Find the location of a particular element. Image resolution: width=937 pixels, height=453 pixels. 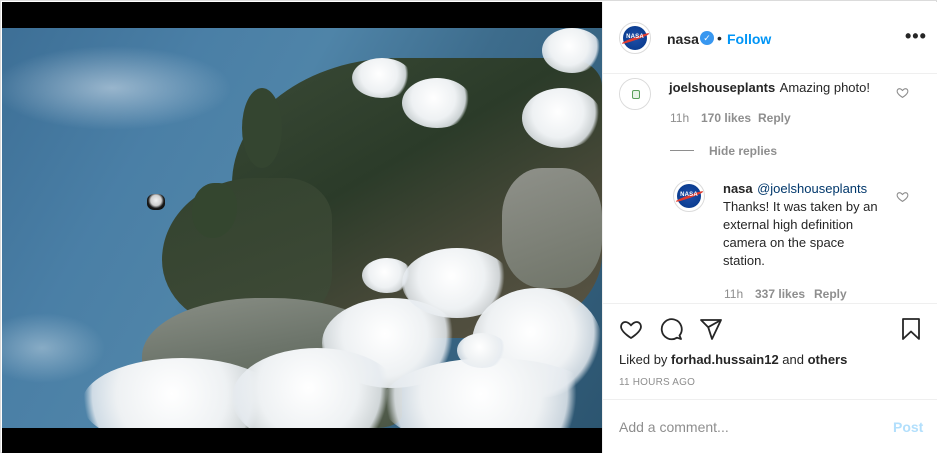

comment-likes-count: 170 likes is located at coordinates (726, 118).